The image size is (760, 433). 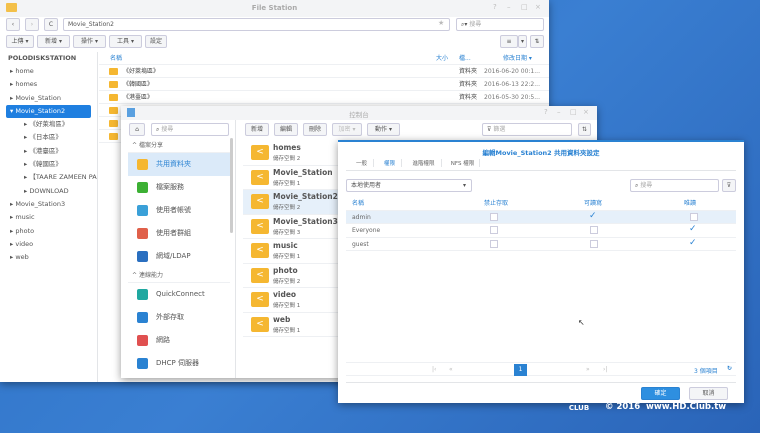 What do you see at coordinates (156, 41) in the screenshot?
I see `toolbar-button: 設定` at bounding box center [156, 41].